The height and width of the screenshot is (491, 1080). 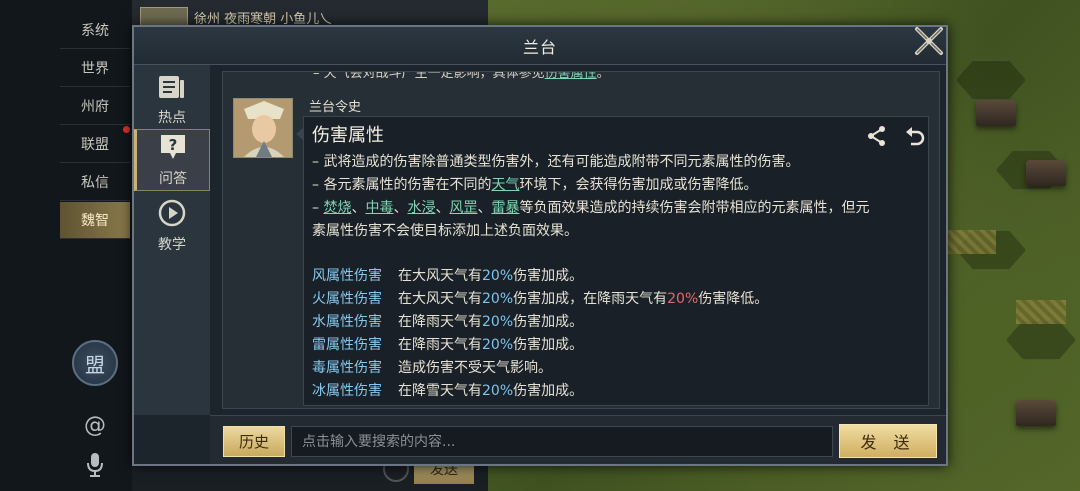 What do you see at coordinates (263, 128) in the screenshot?
I see `avatar` at bounding box center [263, 128].